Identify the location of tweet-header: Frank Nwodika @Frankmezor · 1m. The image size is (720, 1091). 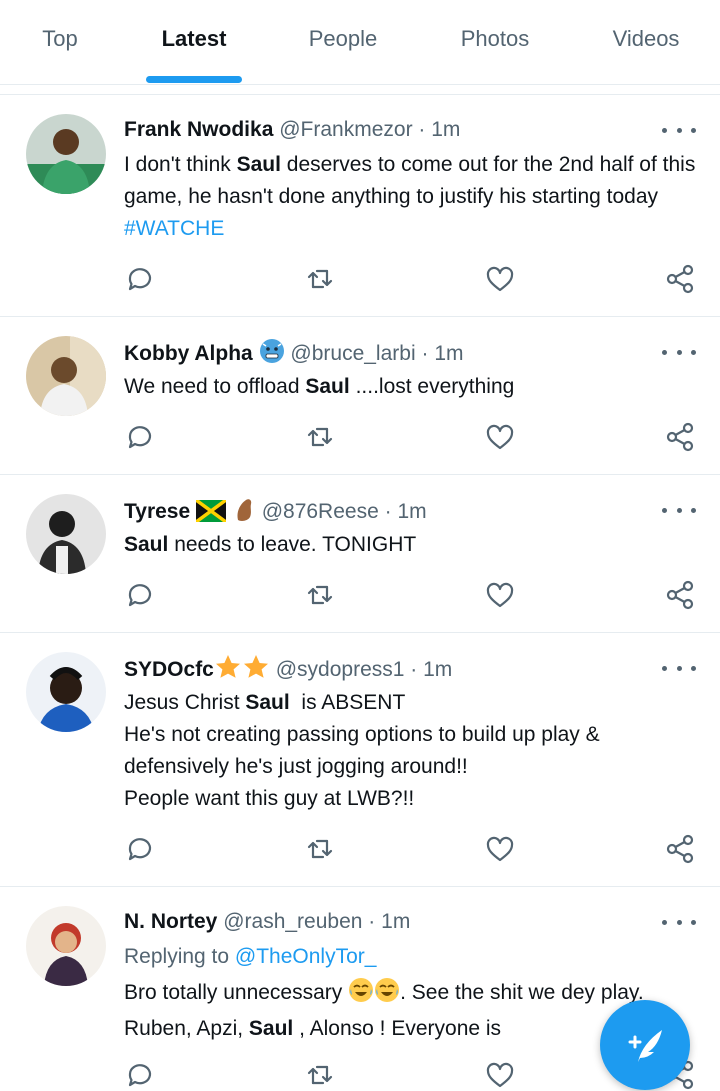
(292, 130).